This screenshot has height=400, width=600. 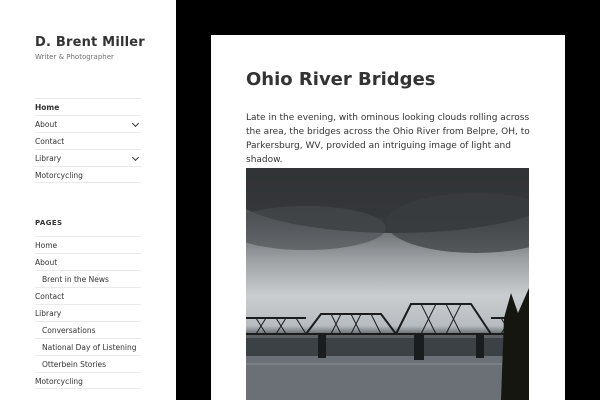 What do you see at coordinates (88, 261) in the screenshot?
I see `pages-item-about: About` at bounding box center [88, 261].